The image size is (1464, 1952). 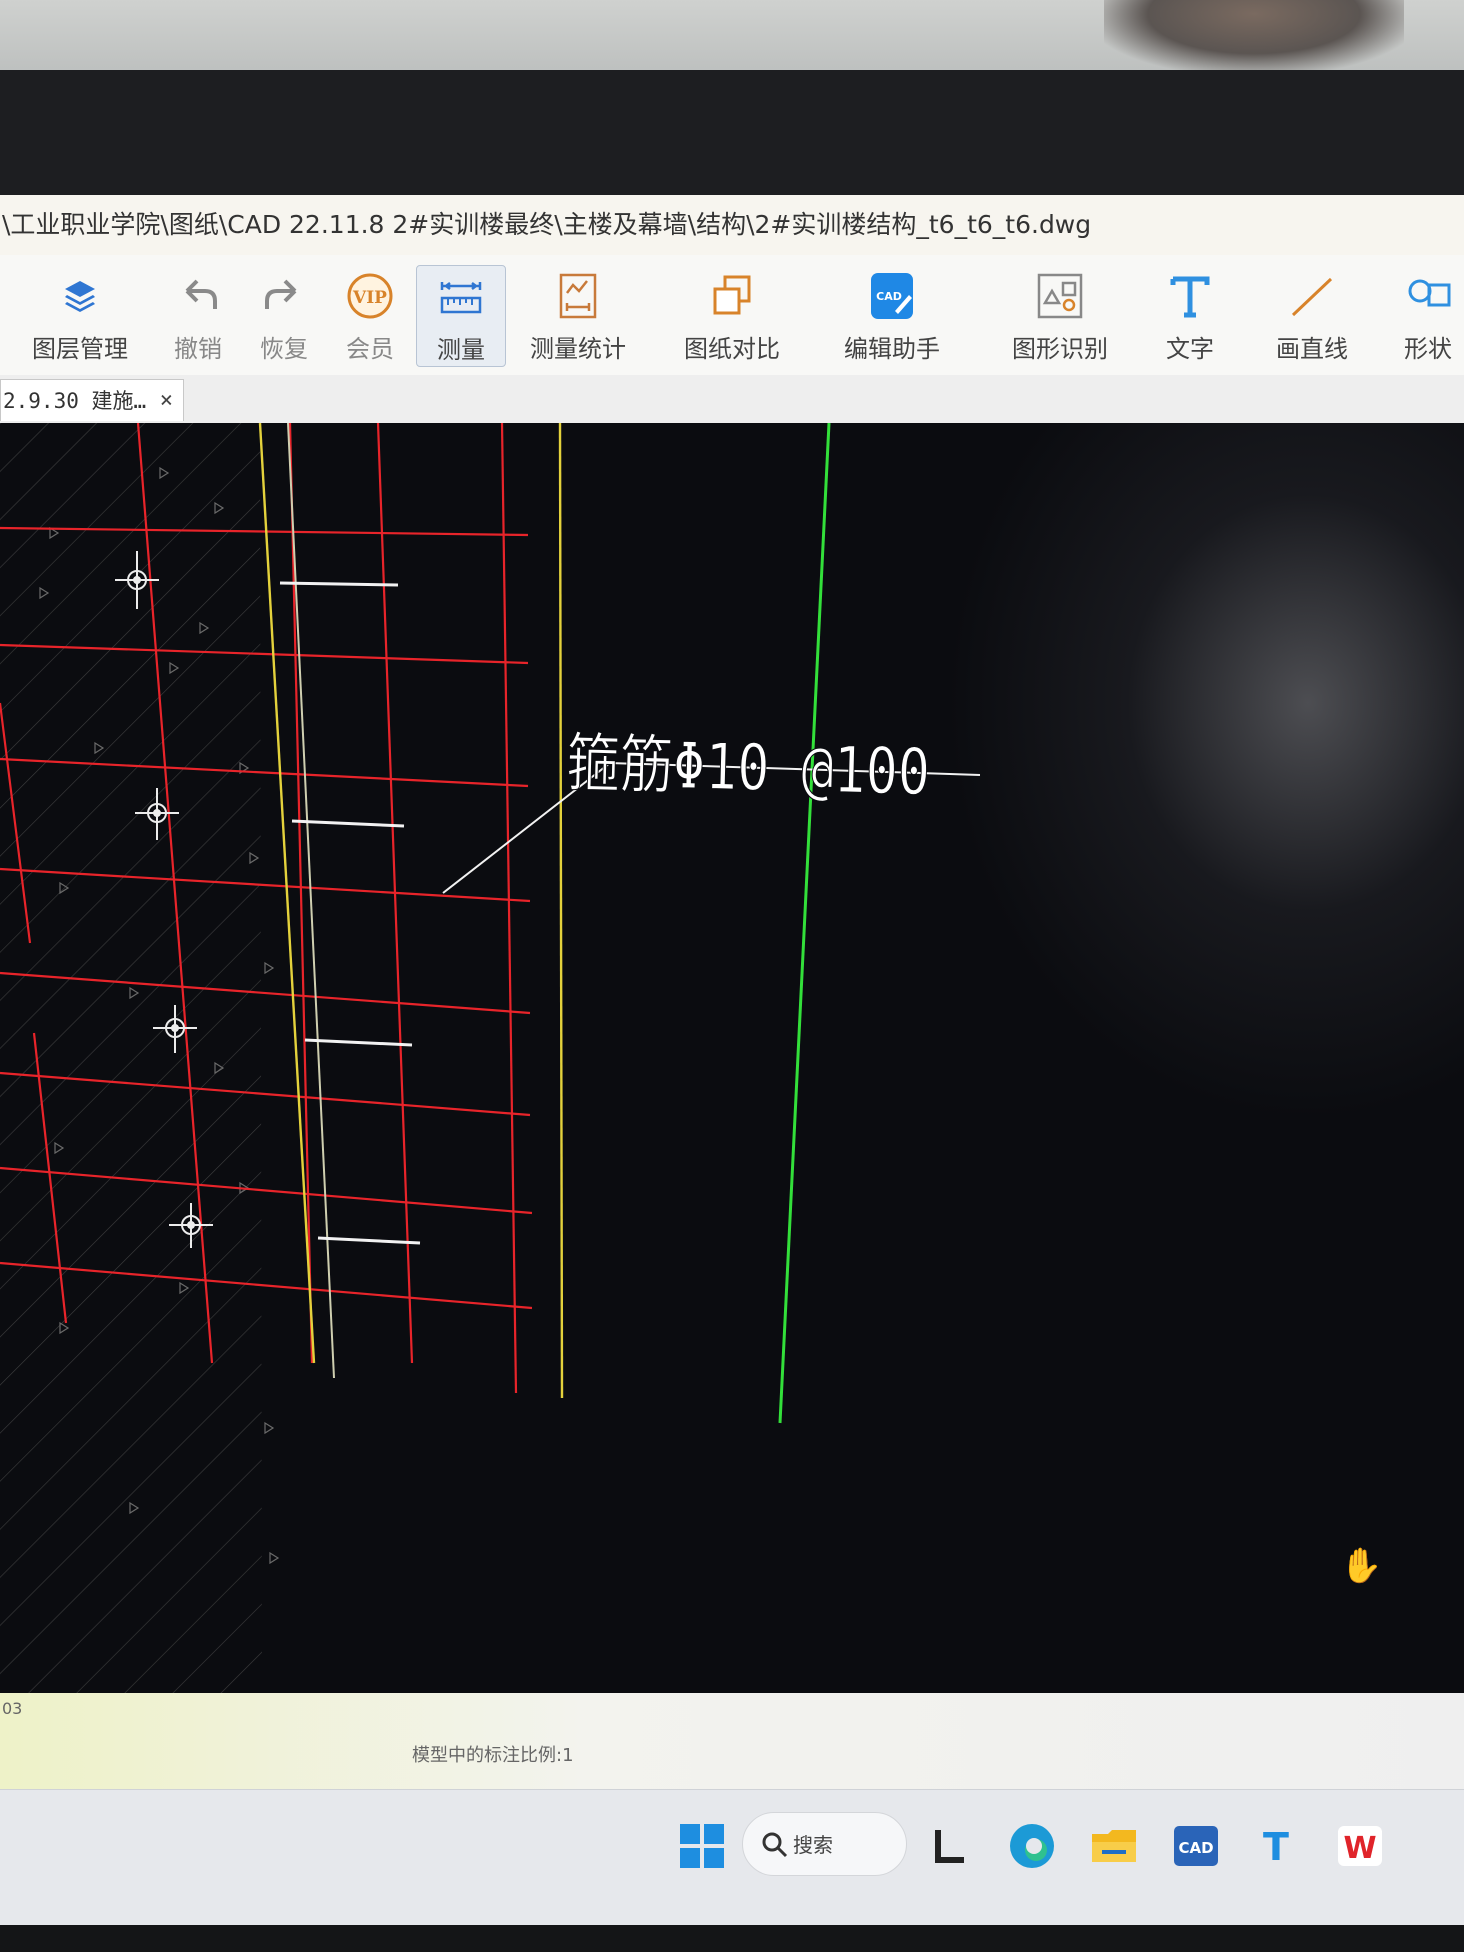 I want to click on svg-text: W, so click(x=1359, y=1848).